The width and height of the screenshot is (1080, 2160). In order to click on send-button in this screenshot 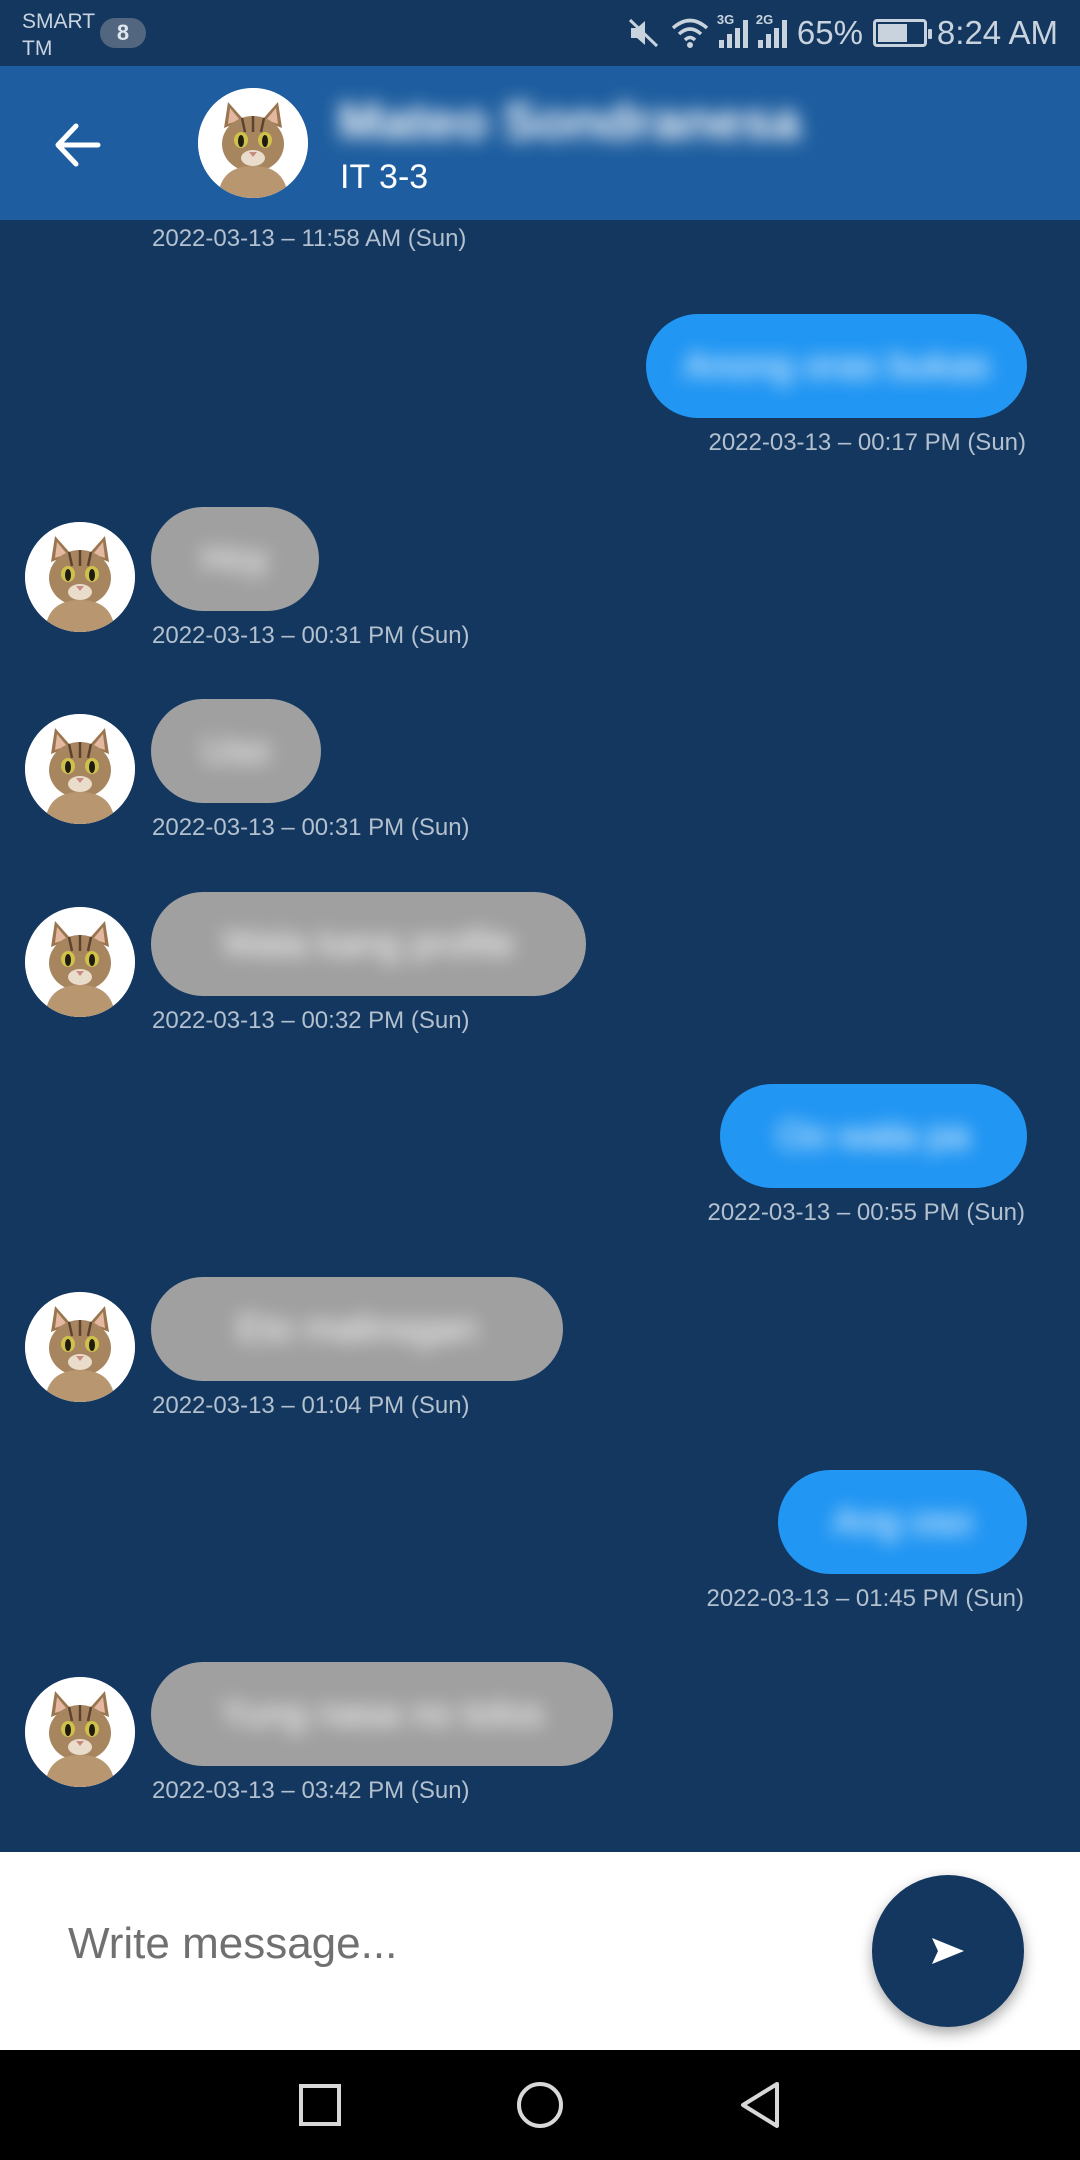, I will do `click(948, 1951)`.